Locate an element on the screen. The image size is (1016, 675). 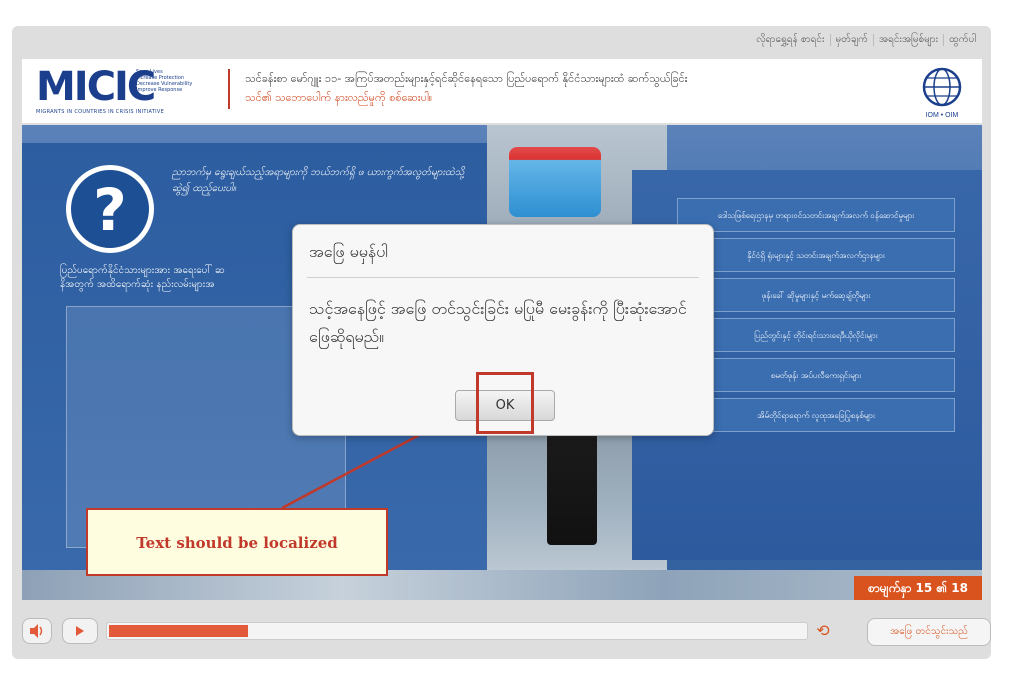
header-divider is located at coordinates (229, 89).